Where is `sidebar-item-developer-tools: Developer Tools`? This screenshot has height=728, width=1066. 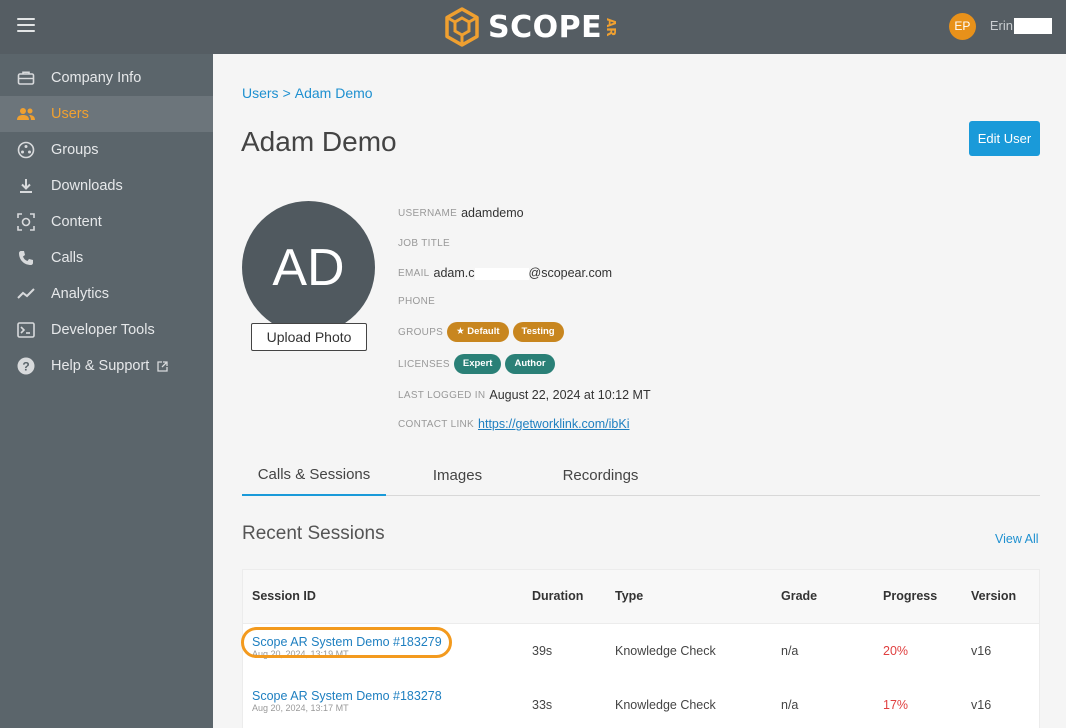
sidebar-item-developer-tools: Developer Tools is located at coordinates (106, 330).